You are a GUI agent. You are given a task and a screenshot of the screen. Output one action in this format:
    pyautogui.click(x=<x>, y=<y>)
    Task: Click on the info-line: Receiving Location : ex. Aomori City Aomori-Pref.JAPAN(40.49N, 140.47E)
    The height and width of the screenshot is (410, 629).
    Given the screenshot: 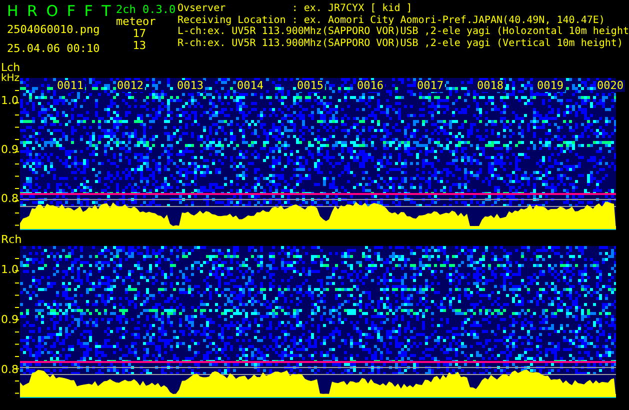 What is the action you would take?
    pyautogui.click(x=391, y=20)
    